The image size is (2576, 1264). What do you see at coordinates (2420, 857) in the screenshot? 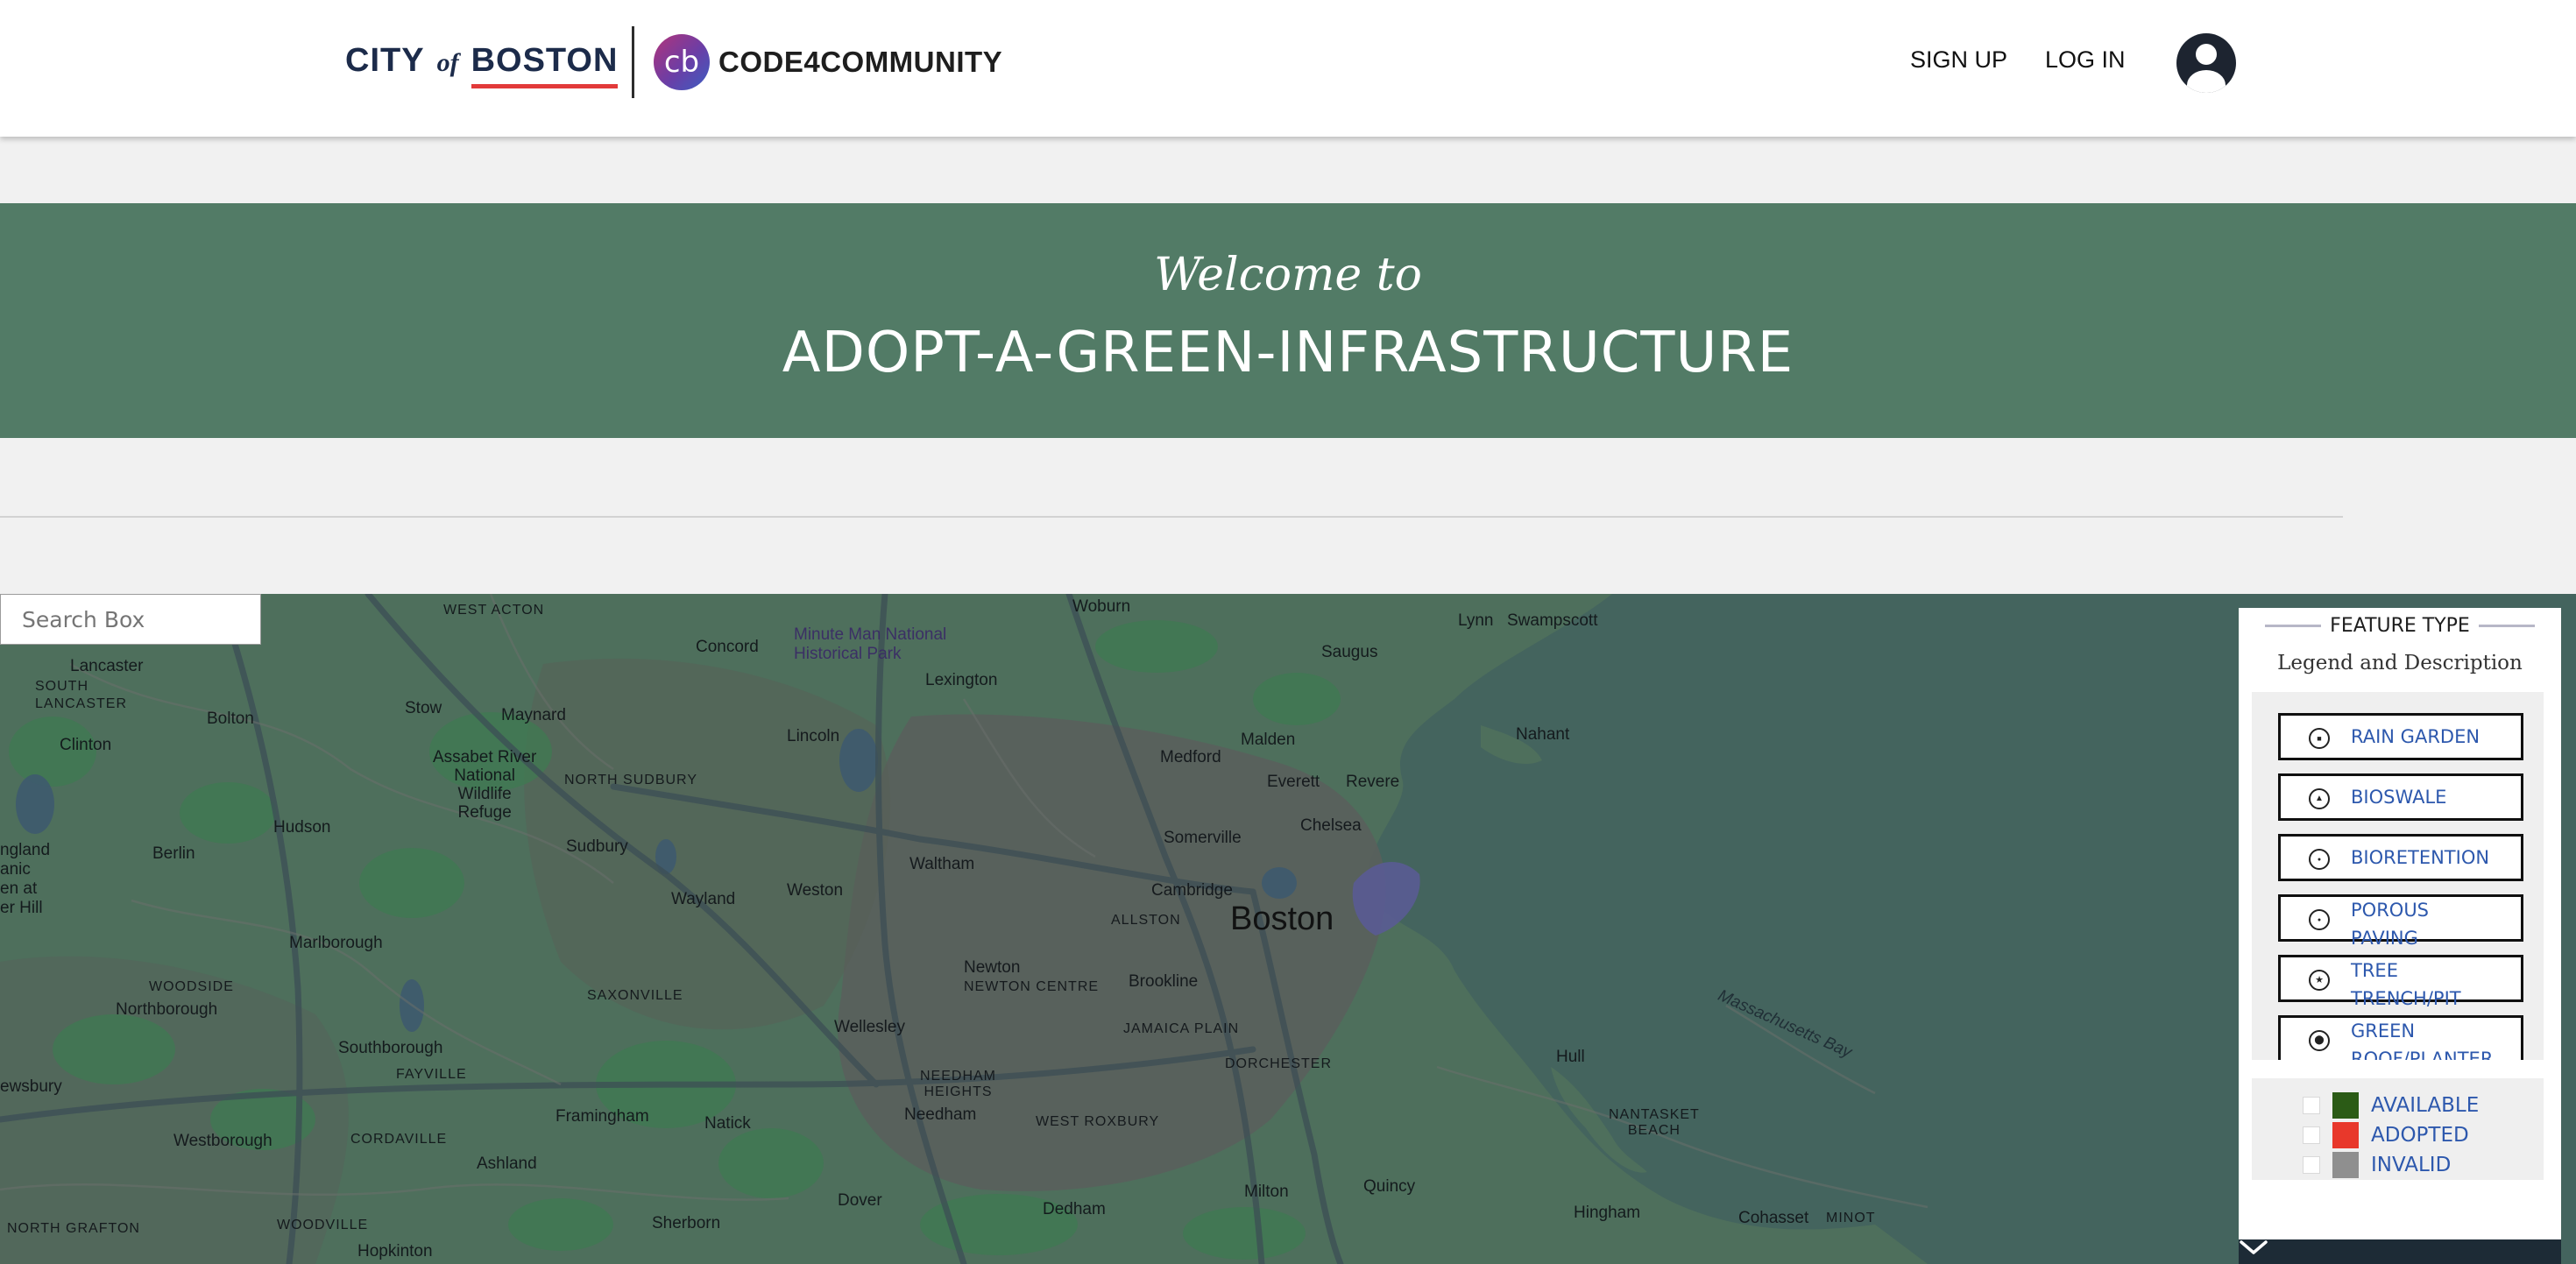
I see `feature-label: BIORETENTION` at bounding box center [2420, 857].